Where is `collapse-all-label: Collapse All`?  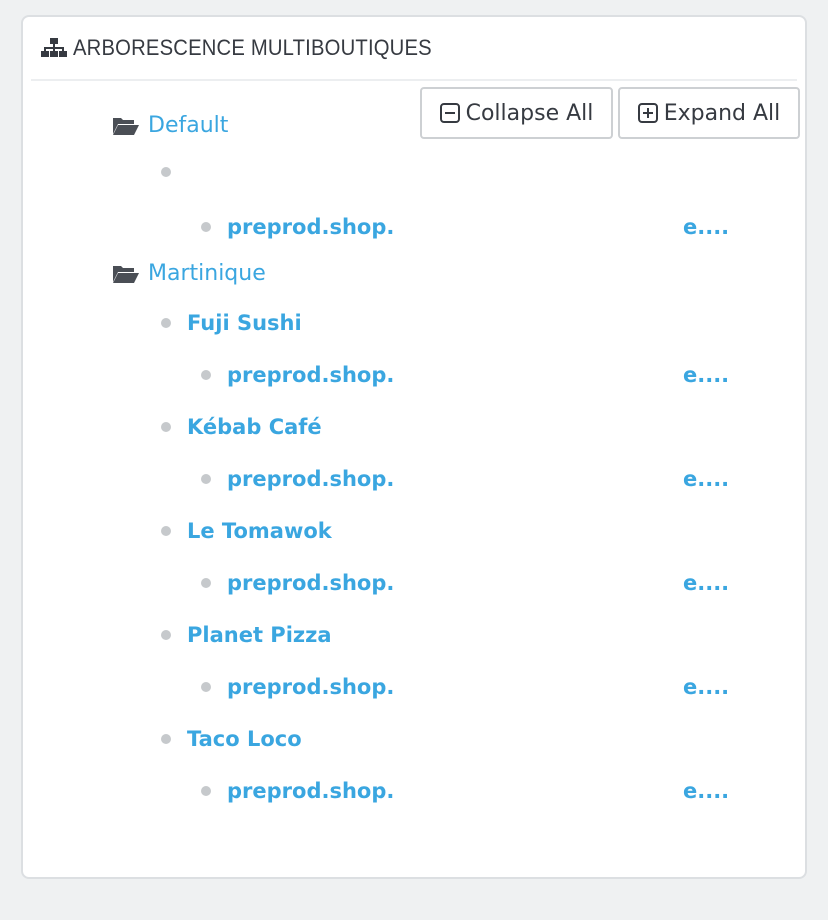 collapse-all-label: Collapse All is located at coordinates (529, 113).